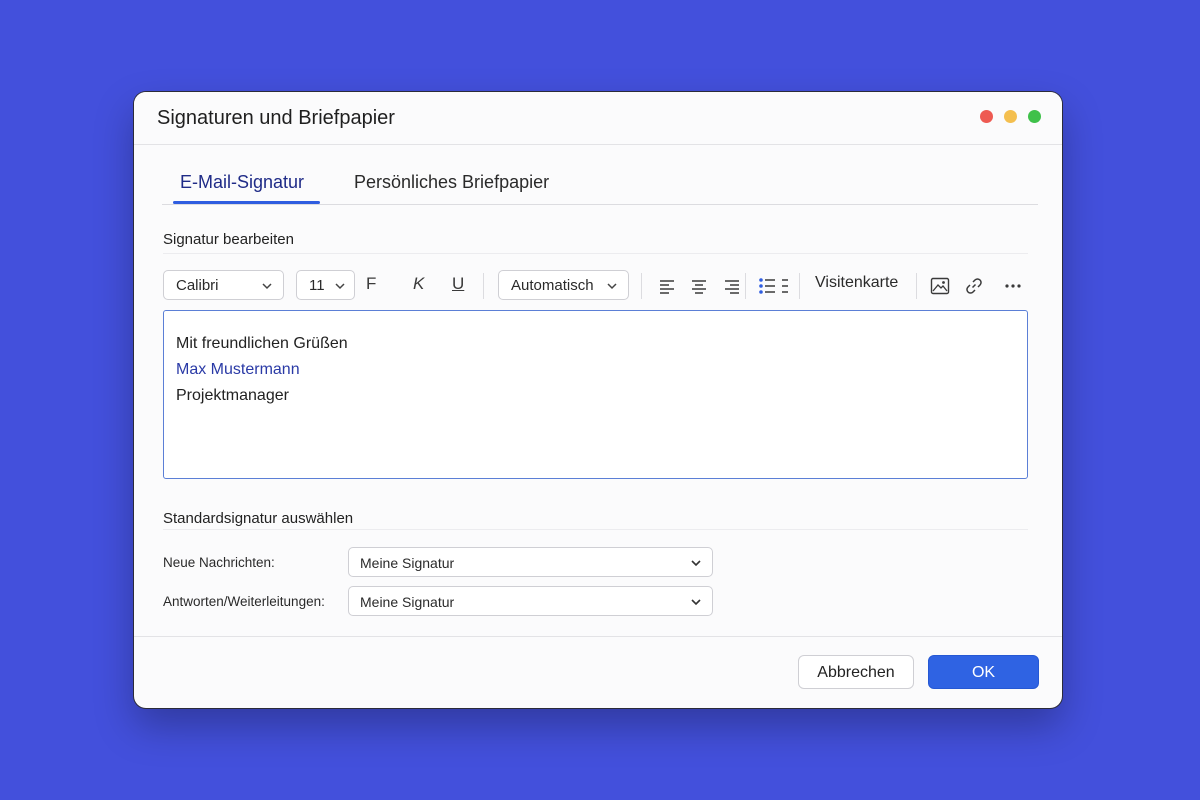 This screenshot has height=800, width=1200. What do you see at coordinates (598, 636) in the screenshot?
I see `footer-divider` at bounding box center [598, 636].